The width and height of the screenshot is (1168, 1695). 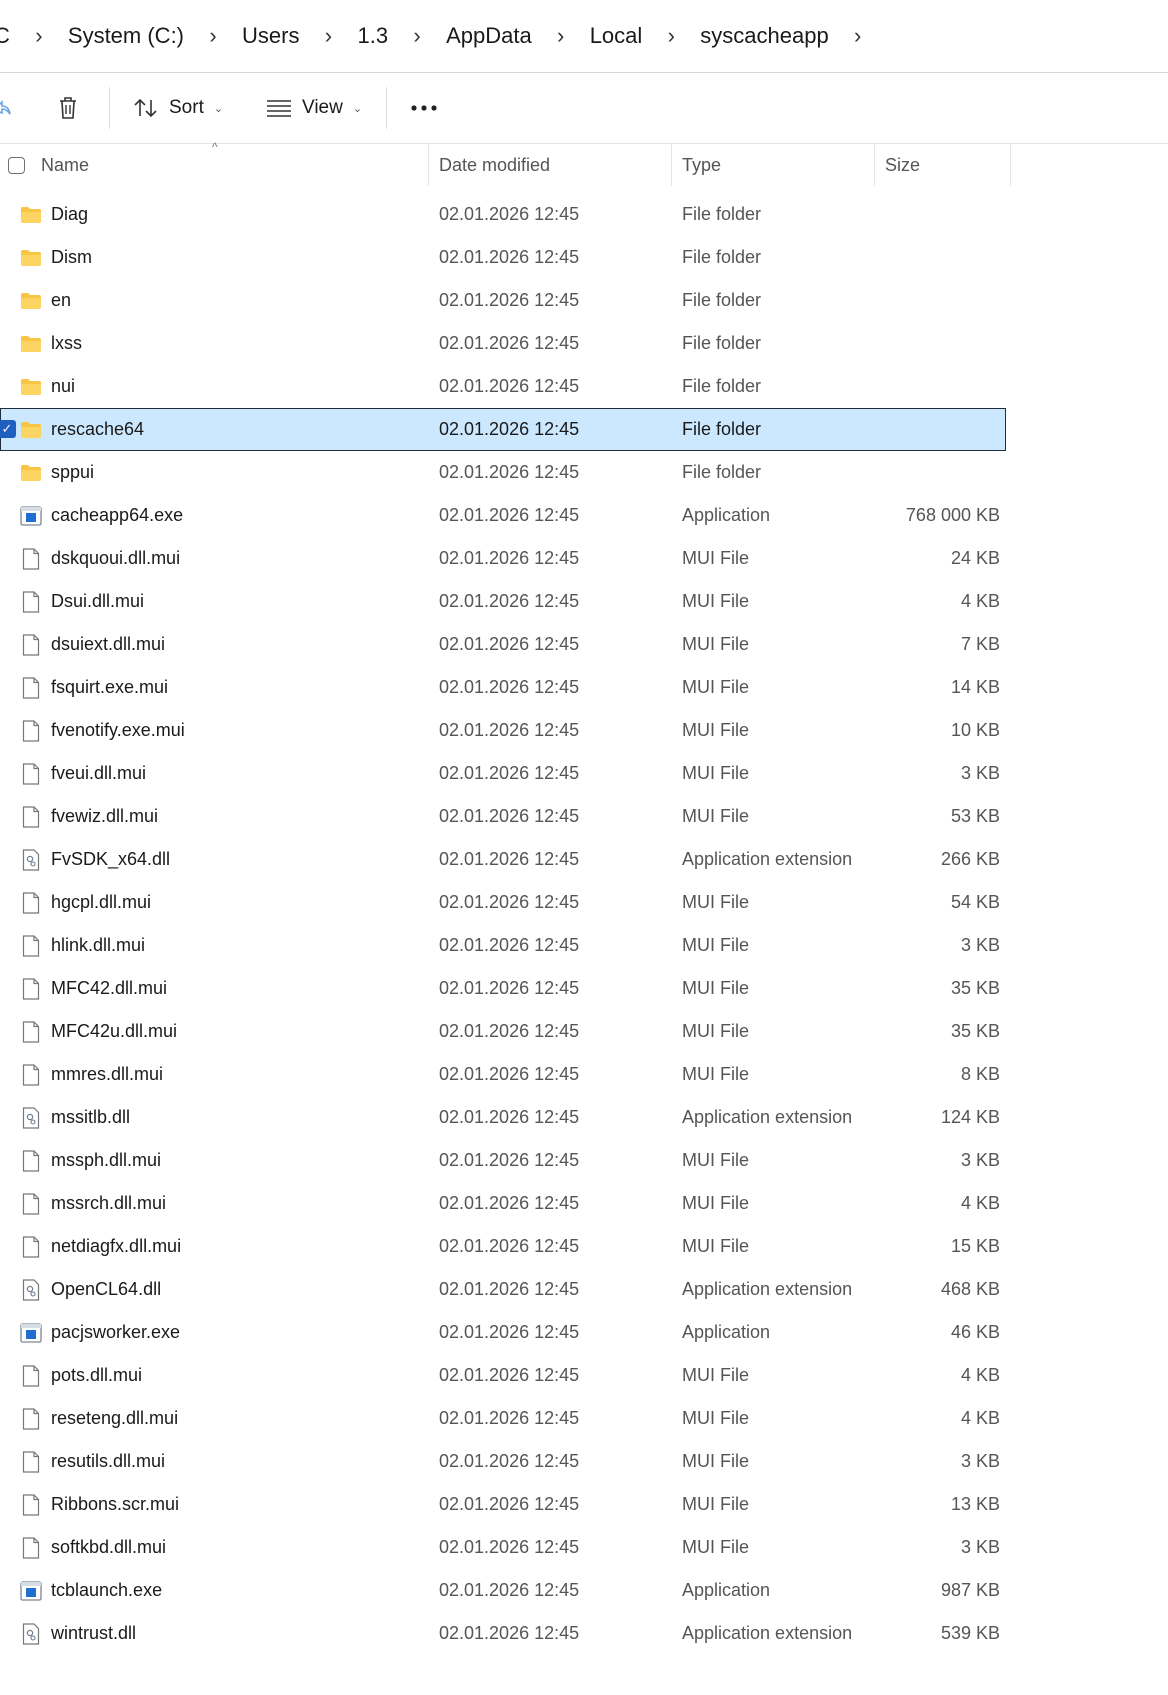 I want to click on cell-name: MFC42u.dll.mui, so click(x=220, y=1031).